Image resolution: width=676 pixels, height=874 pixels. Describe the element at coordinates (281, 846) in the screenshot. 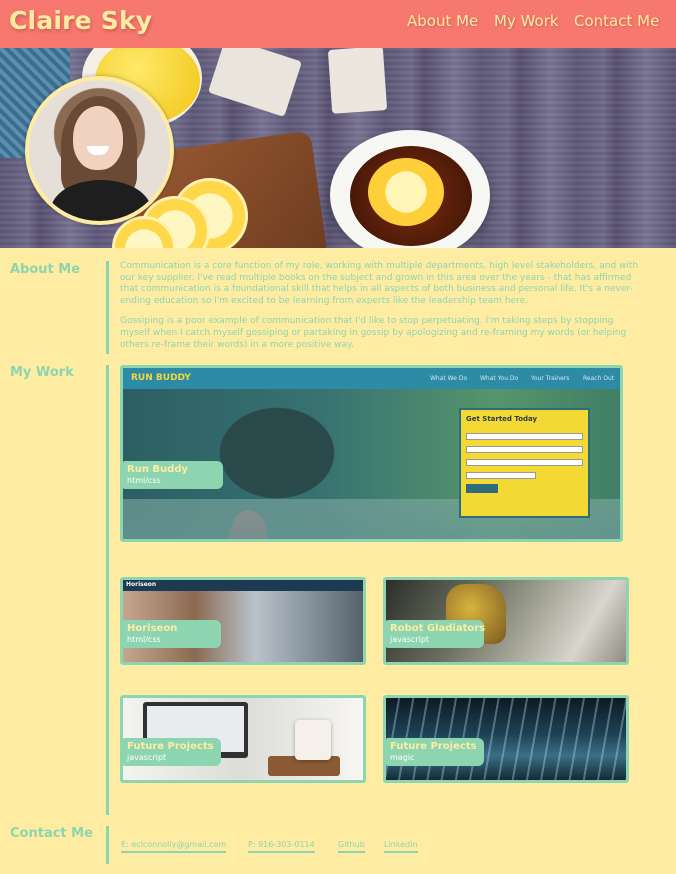

I see `contact-phone-link: P: 916-303-0114` at that location.